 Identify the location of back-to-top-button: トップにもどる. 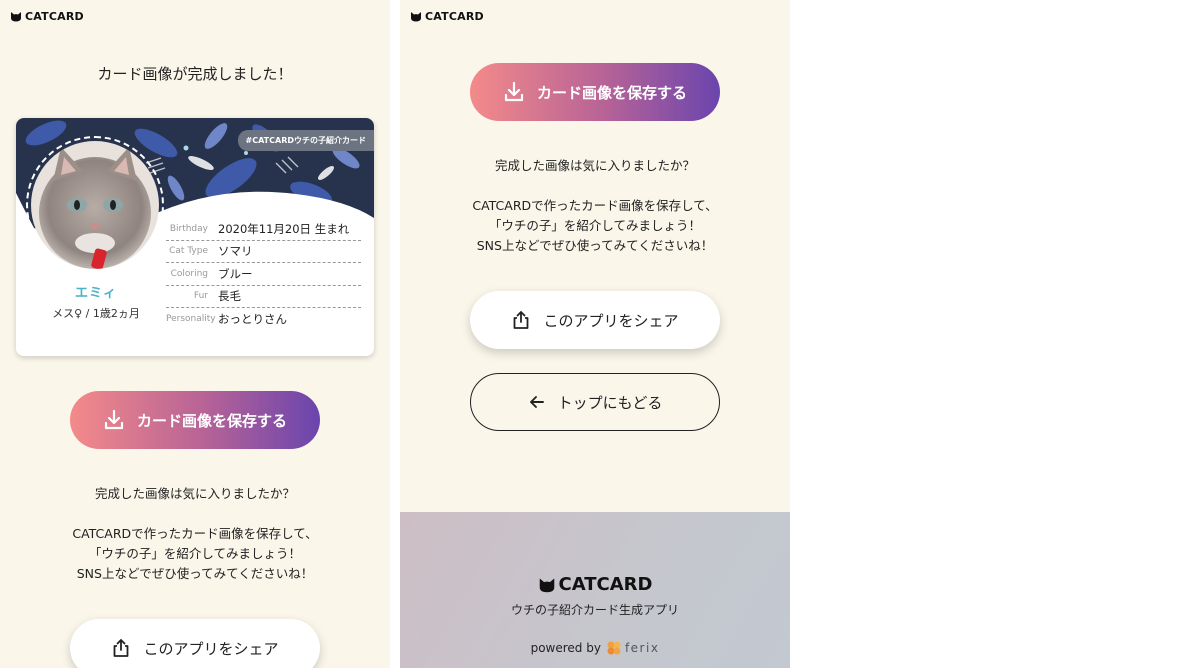
(595, 402).